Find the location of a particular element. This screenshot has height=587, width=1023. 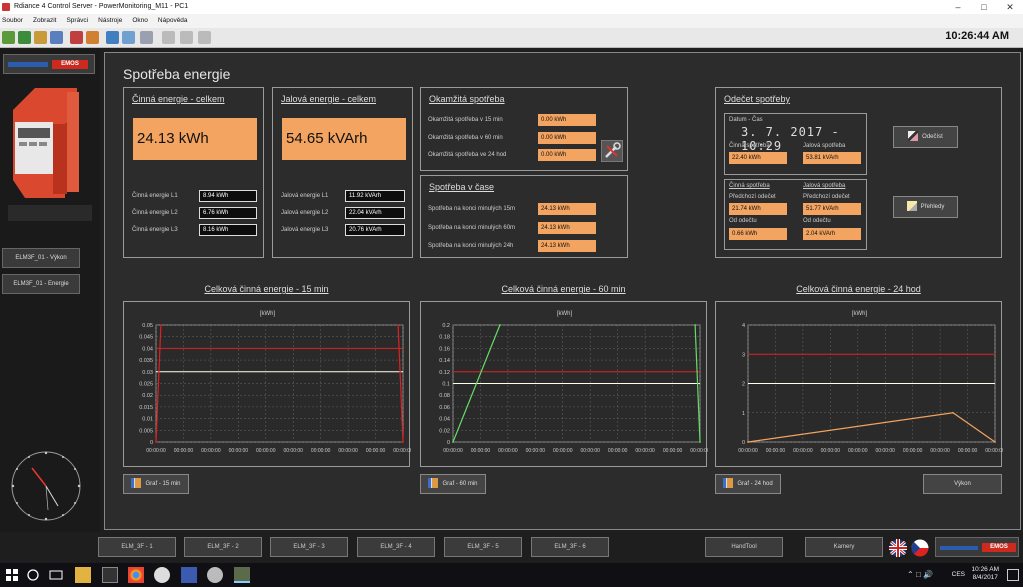

sidebar-button-energie: ELM3F_01 - Energie is located at coordinates (41, 284).